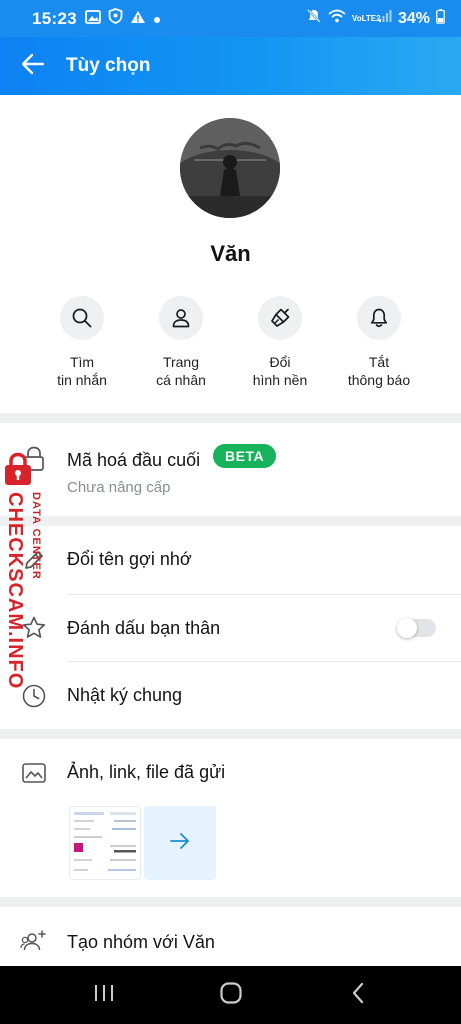  I want to click on home-button, so click(231, 995).